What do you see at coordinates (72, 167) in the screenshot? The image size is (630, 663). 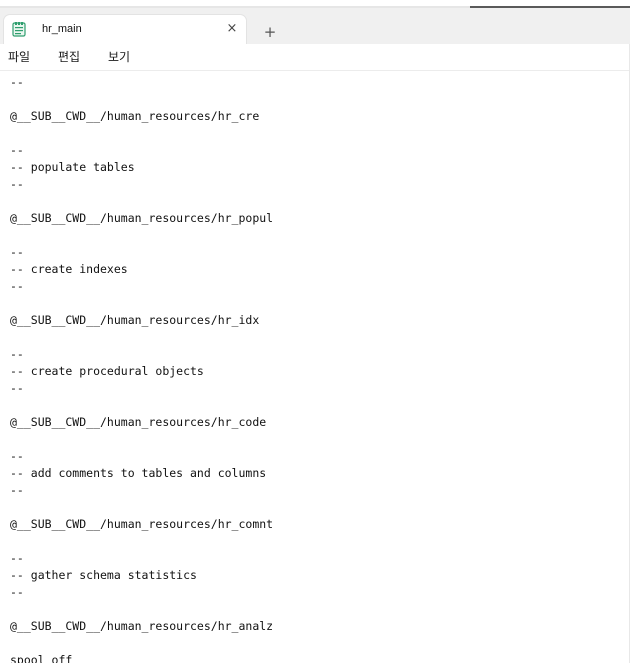 I see `editor-line: -- populate tables` at bounding box center [72, 167].